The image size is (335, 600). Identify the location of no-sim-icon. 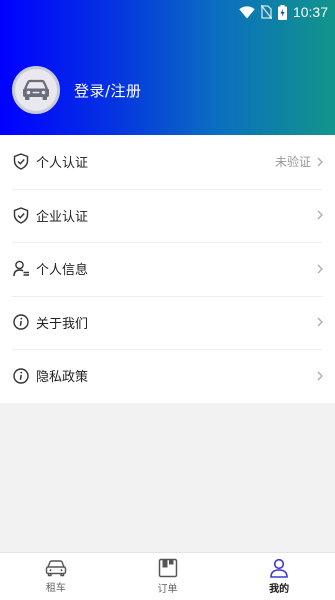
(266, 12).